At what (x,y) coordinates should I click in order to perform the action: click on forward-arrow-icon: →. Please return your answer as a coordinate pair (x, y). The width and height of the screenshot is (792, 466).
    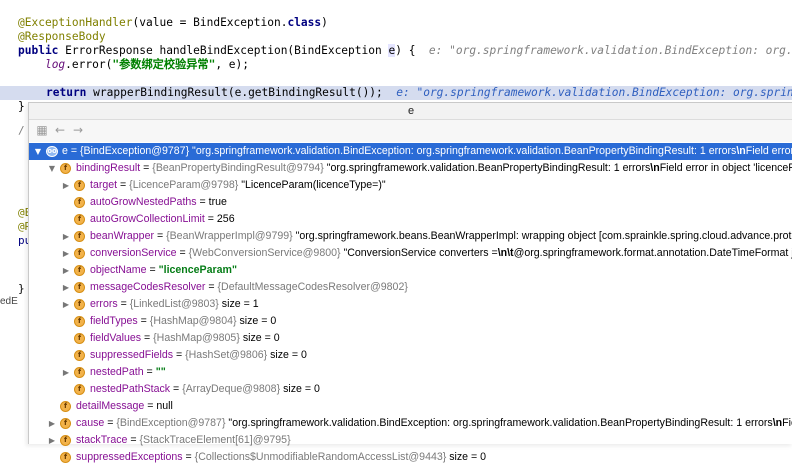
    Looking at the image, I should click on (78, 130).